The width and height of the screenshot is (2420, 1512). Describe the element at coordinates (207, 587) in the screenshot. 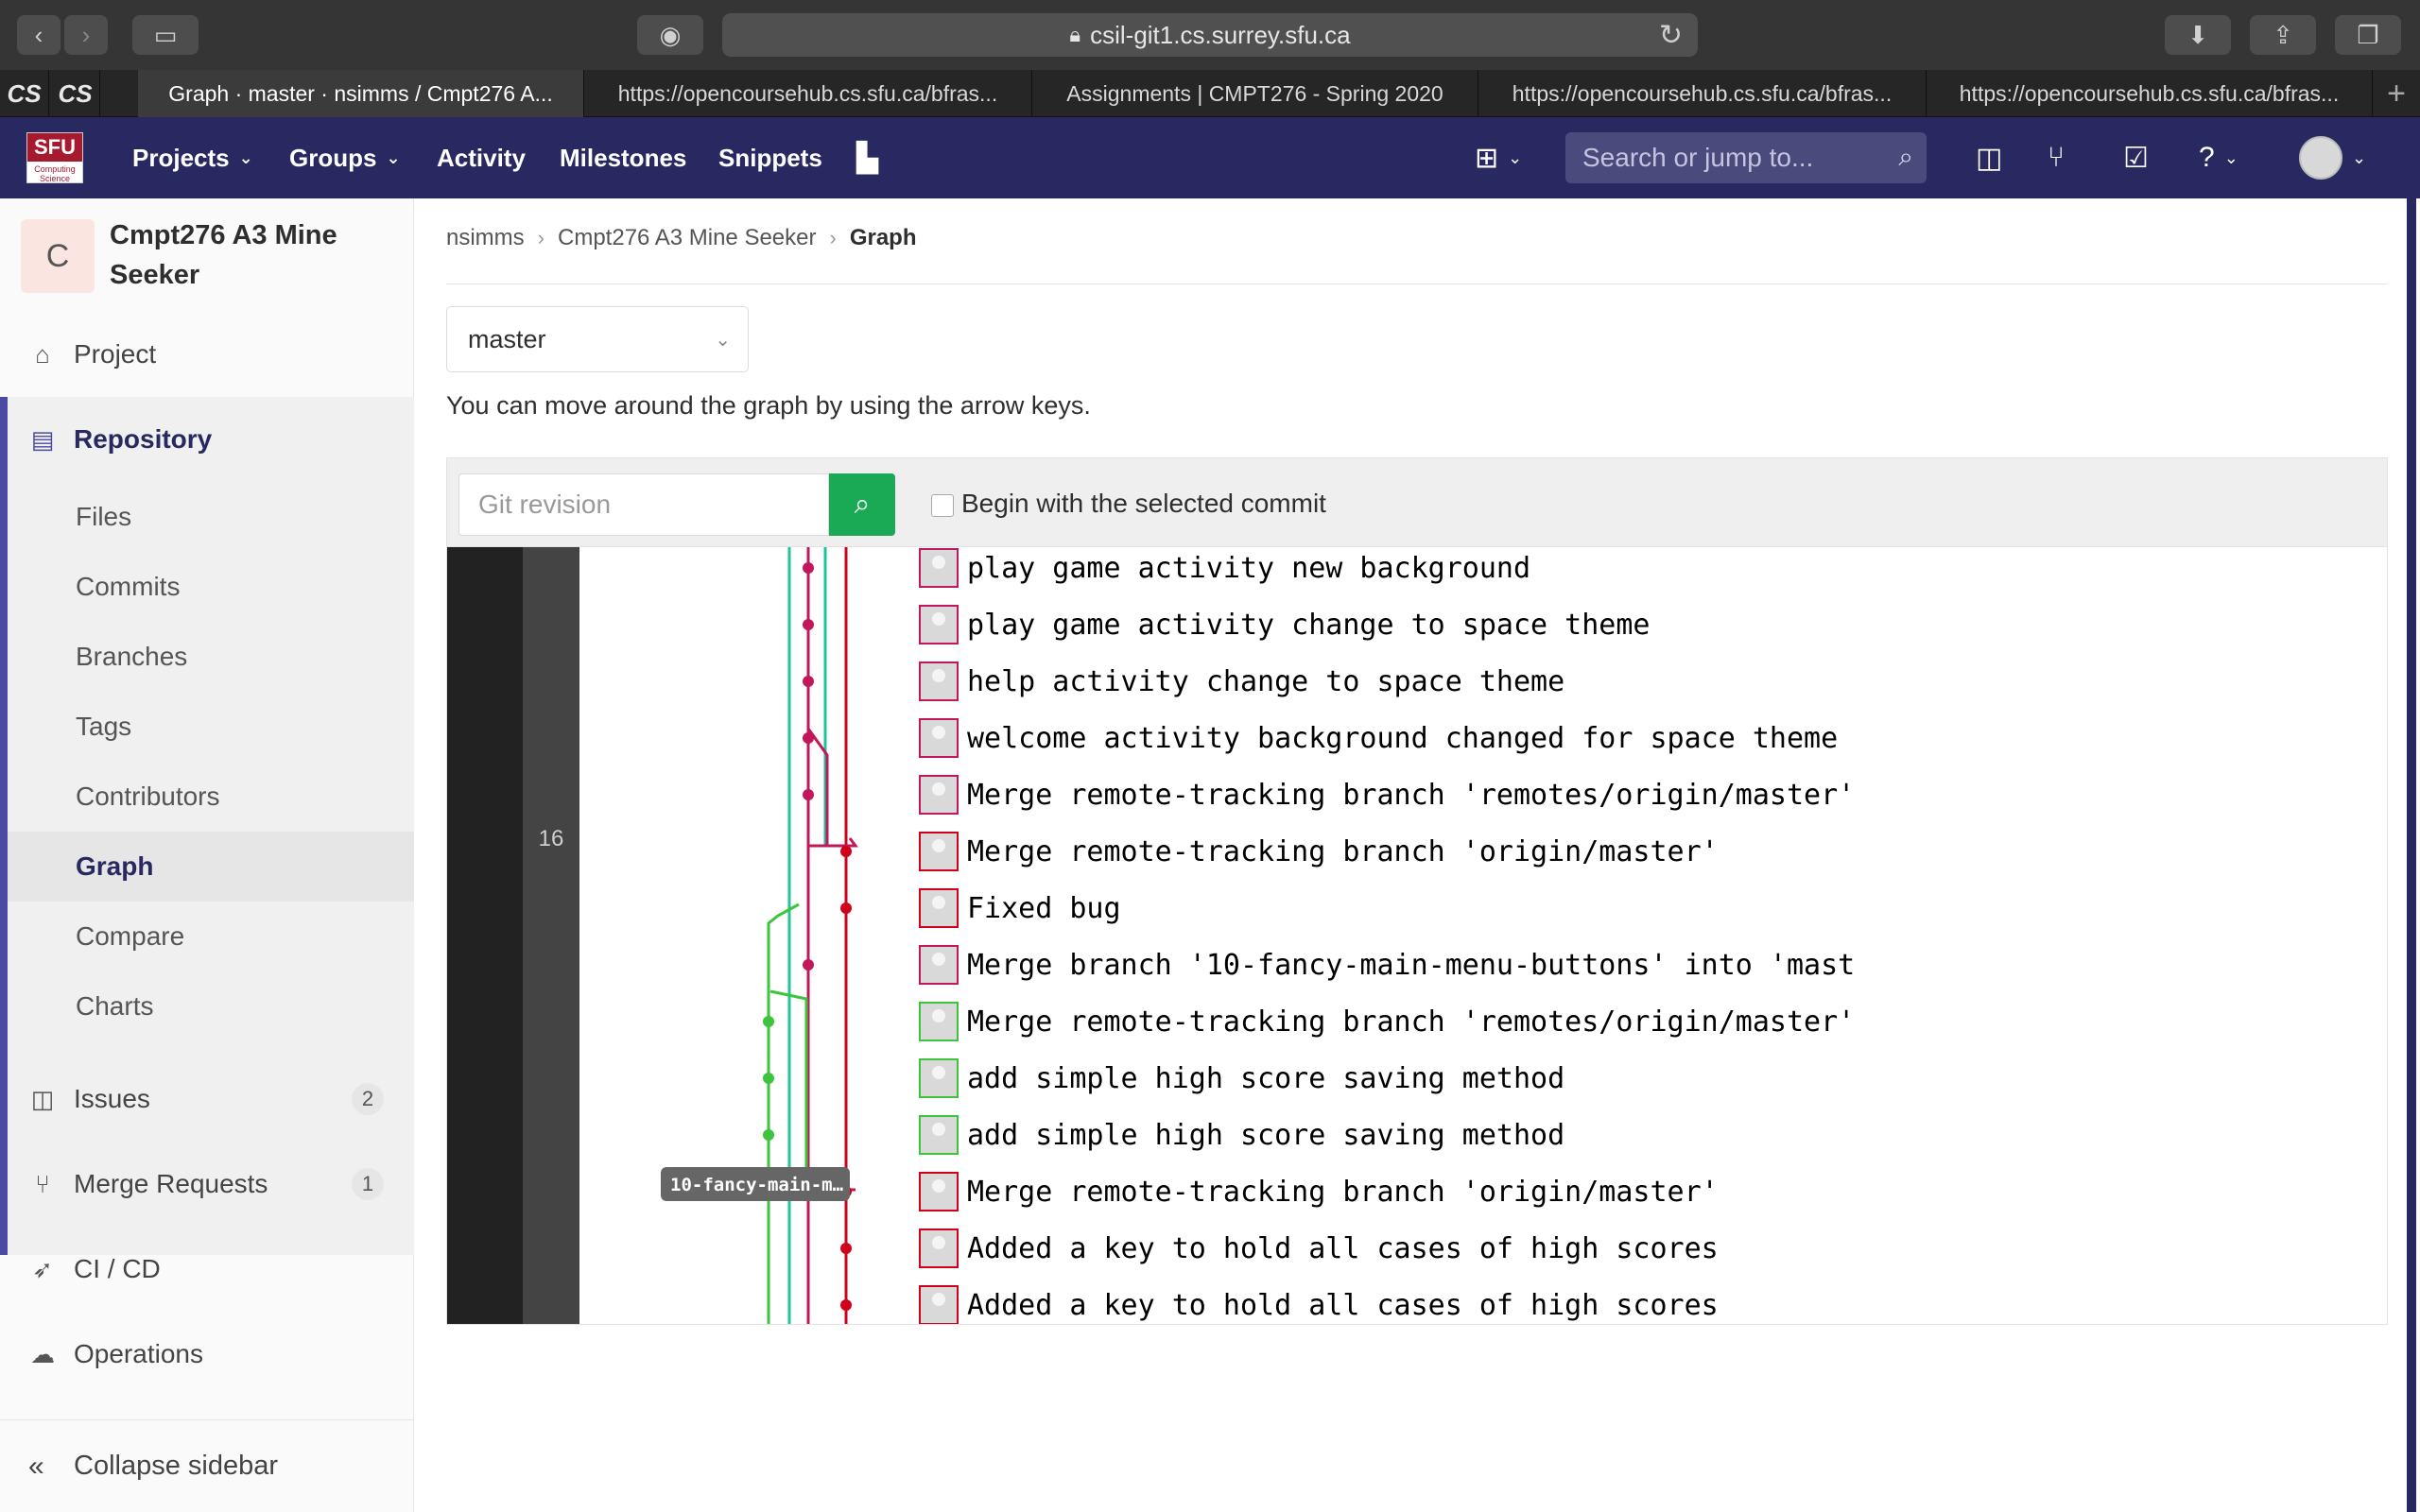

I see `sidebar-item-commits: Commits` at that location.